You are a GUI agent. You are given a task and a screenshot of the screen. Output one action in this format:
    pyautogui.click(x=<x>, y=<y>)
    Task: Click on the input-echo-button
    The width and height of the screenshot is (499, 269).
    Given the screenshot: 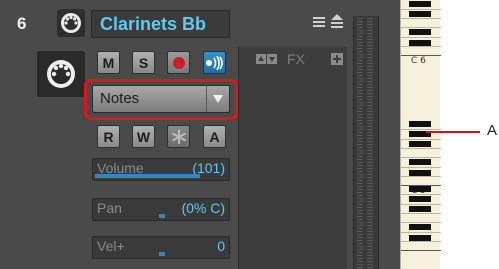 What is the action you would take?
    pyautogui.click(x=214, y=62)
    